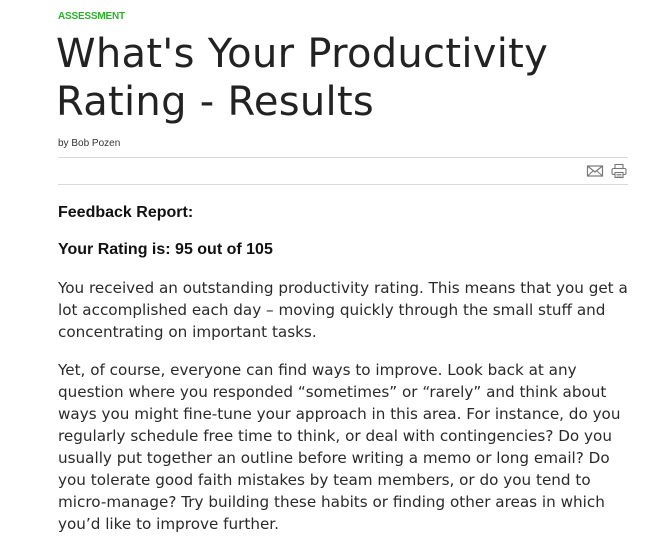 This screenshot has width=660, height=540. What do you see at coordinates (343, 184) in the screenshot?
I see `divider-bottom` at bounding box center [343, 184].